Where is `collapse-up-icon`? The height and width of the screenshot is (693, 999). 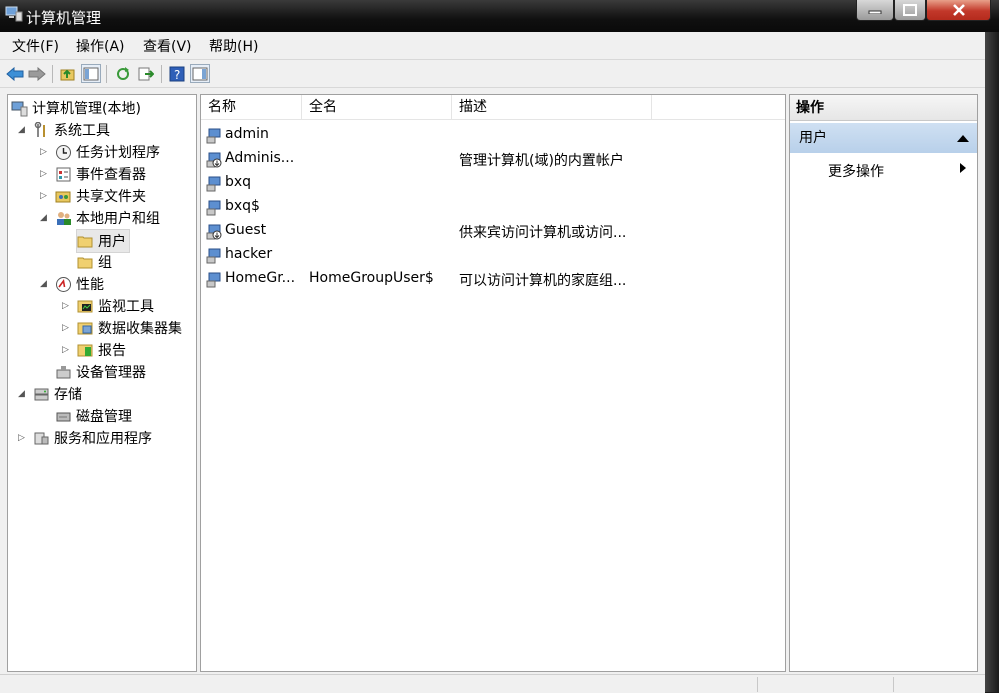
collapse-up-icon is located at coordinates (963, 138).